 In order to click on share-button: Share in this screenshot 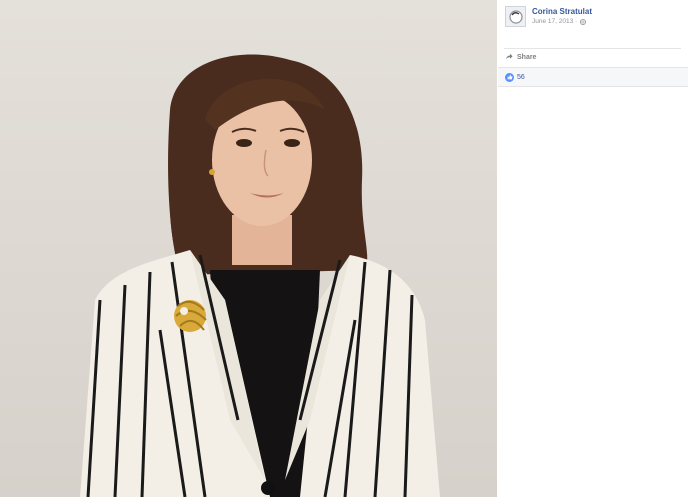, I will do `click(520, 57)`.